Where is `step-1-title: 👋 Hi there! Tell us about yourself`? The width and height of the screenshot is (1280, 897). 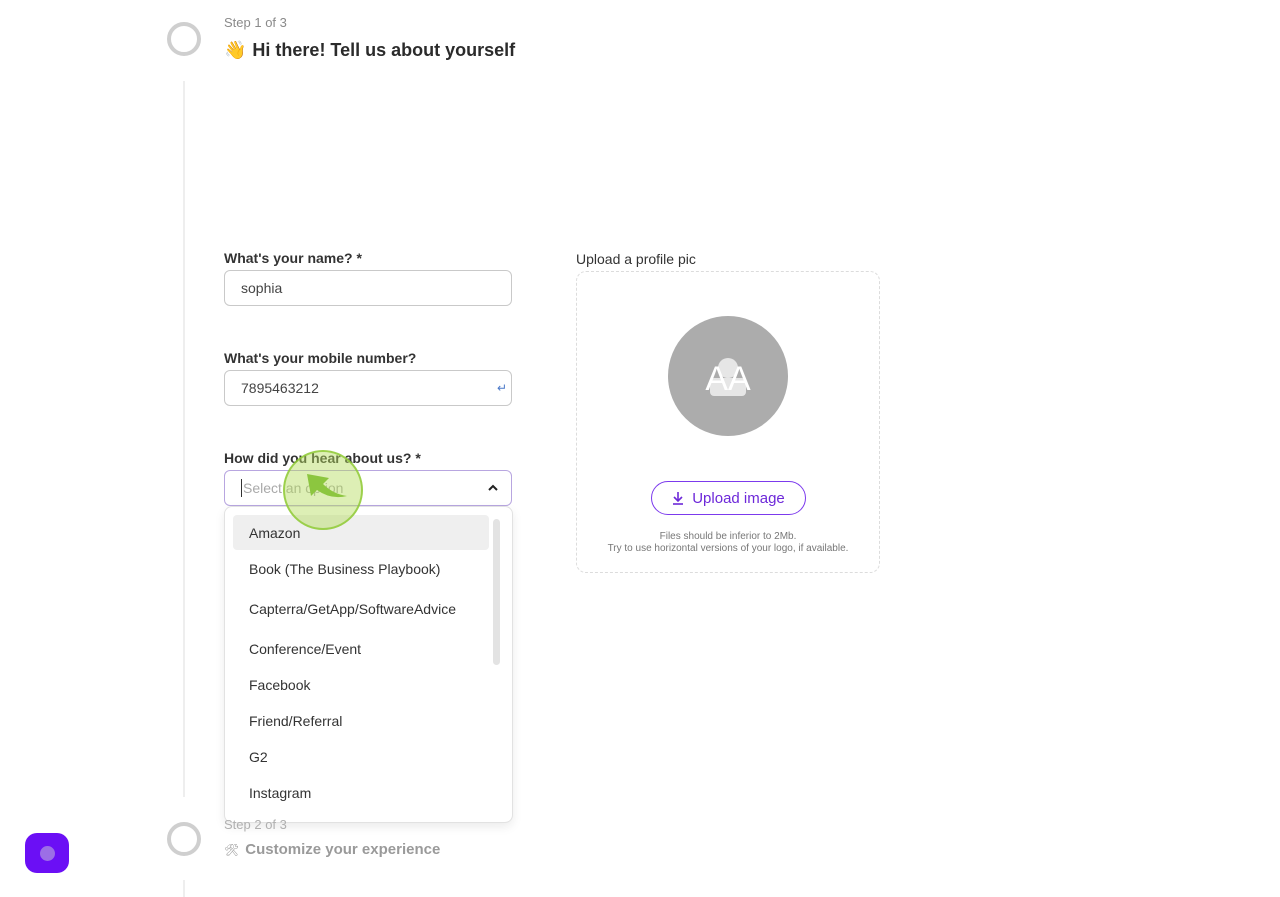
step-1-title: 👋 Hi there! Tell us about yourself is located at coordinates (369, 50).